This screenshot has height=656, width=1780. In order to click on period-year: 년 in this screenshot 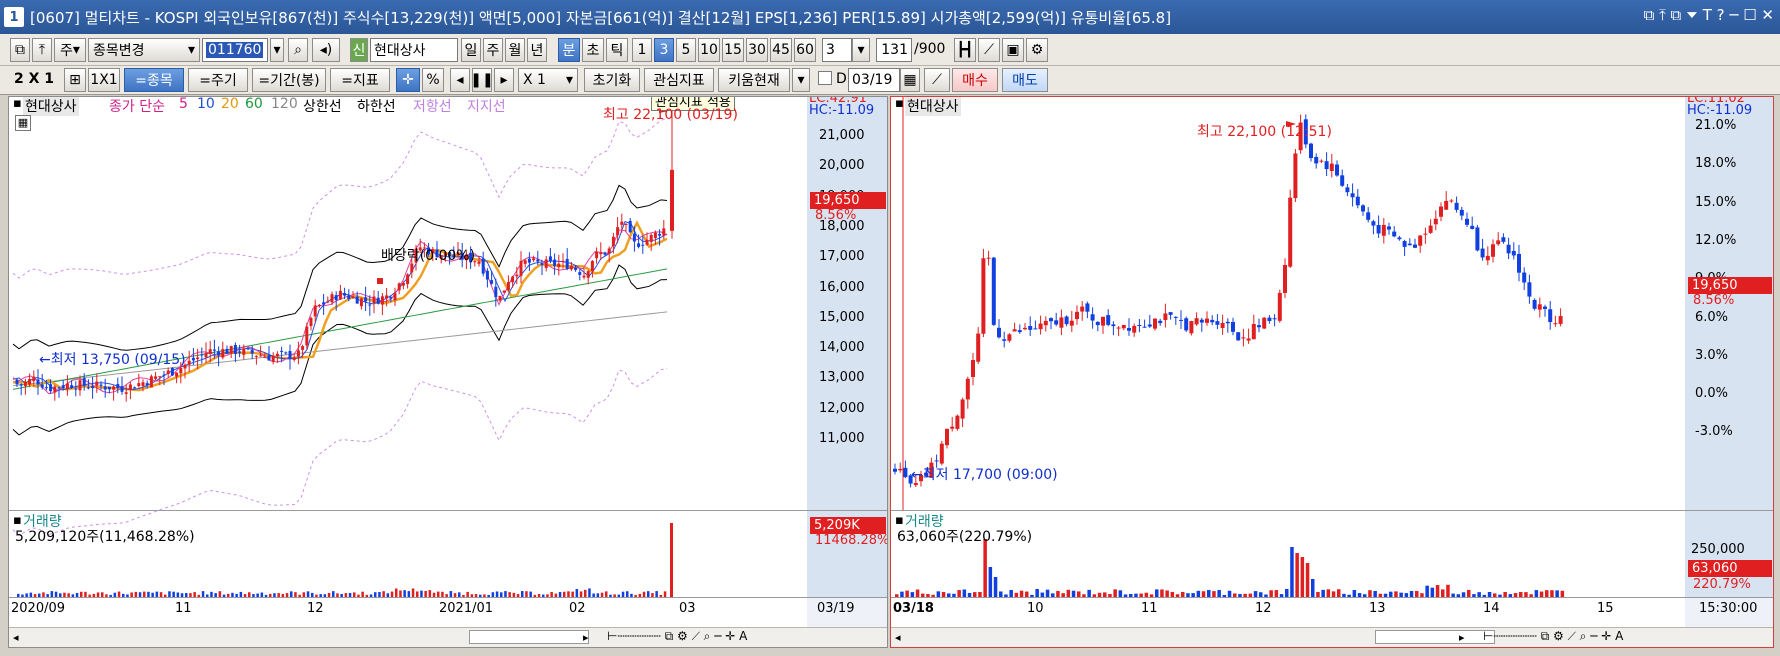, I will do `click(537, 50)`.